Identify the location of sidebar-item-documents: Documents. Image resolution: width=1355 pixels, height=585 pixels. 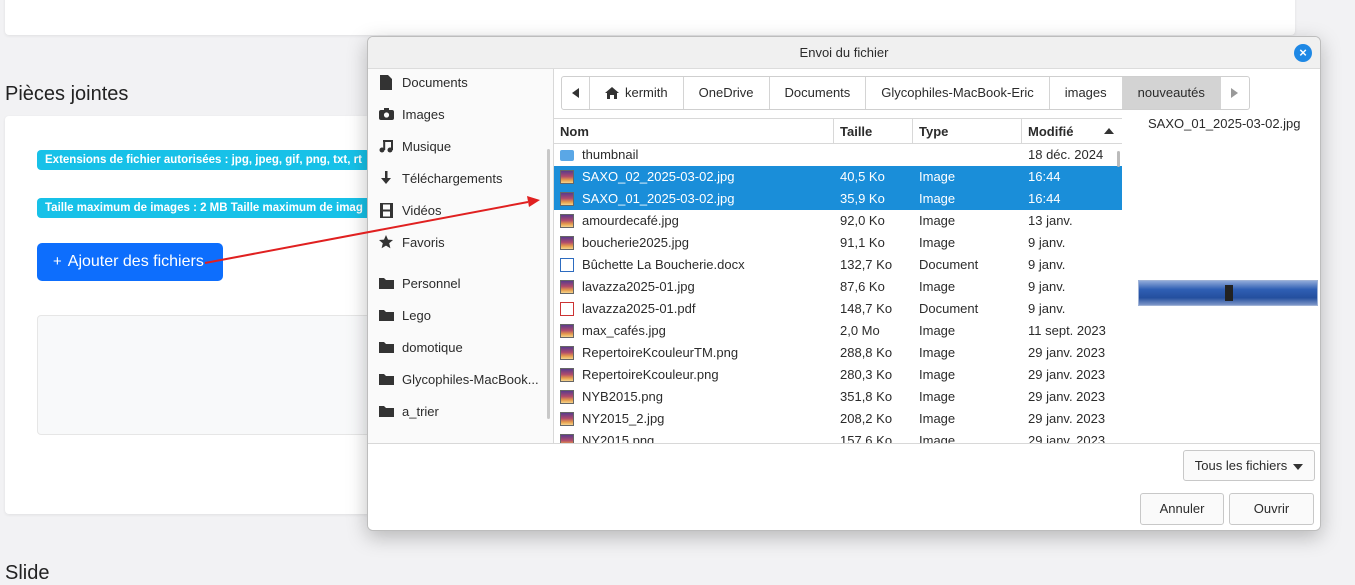
(458, 82).